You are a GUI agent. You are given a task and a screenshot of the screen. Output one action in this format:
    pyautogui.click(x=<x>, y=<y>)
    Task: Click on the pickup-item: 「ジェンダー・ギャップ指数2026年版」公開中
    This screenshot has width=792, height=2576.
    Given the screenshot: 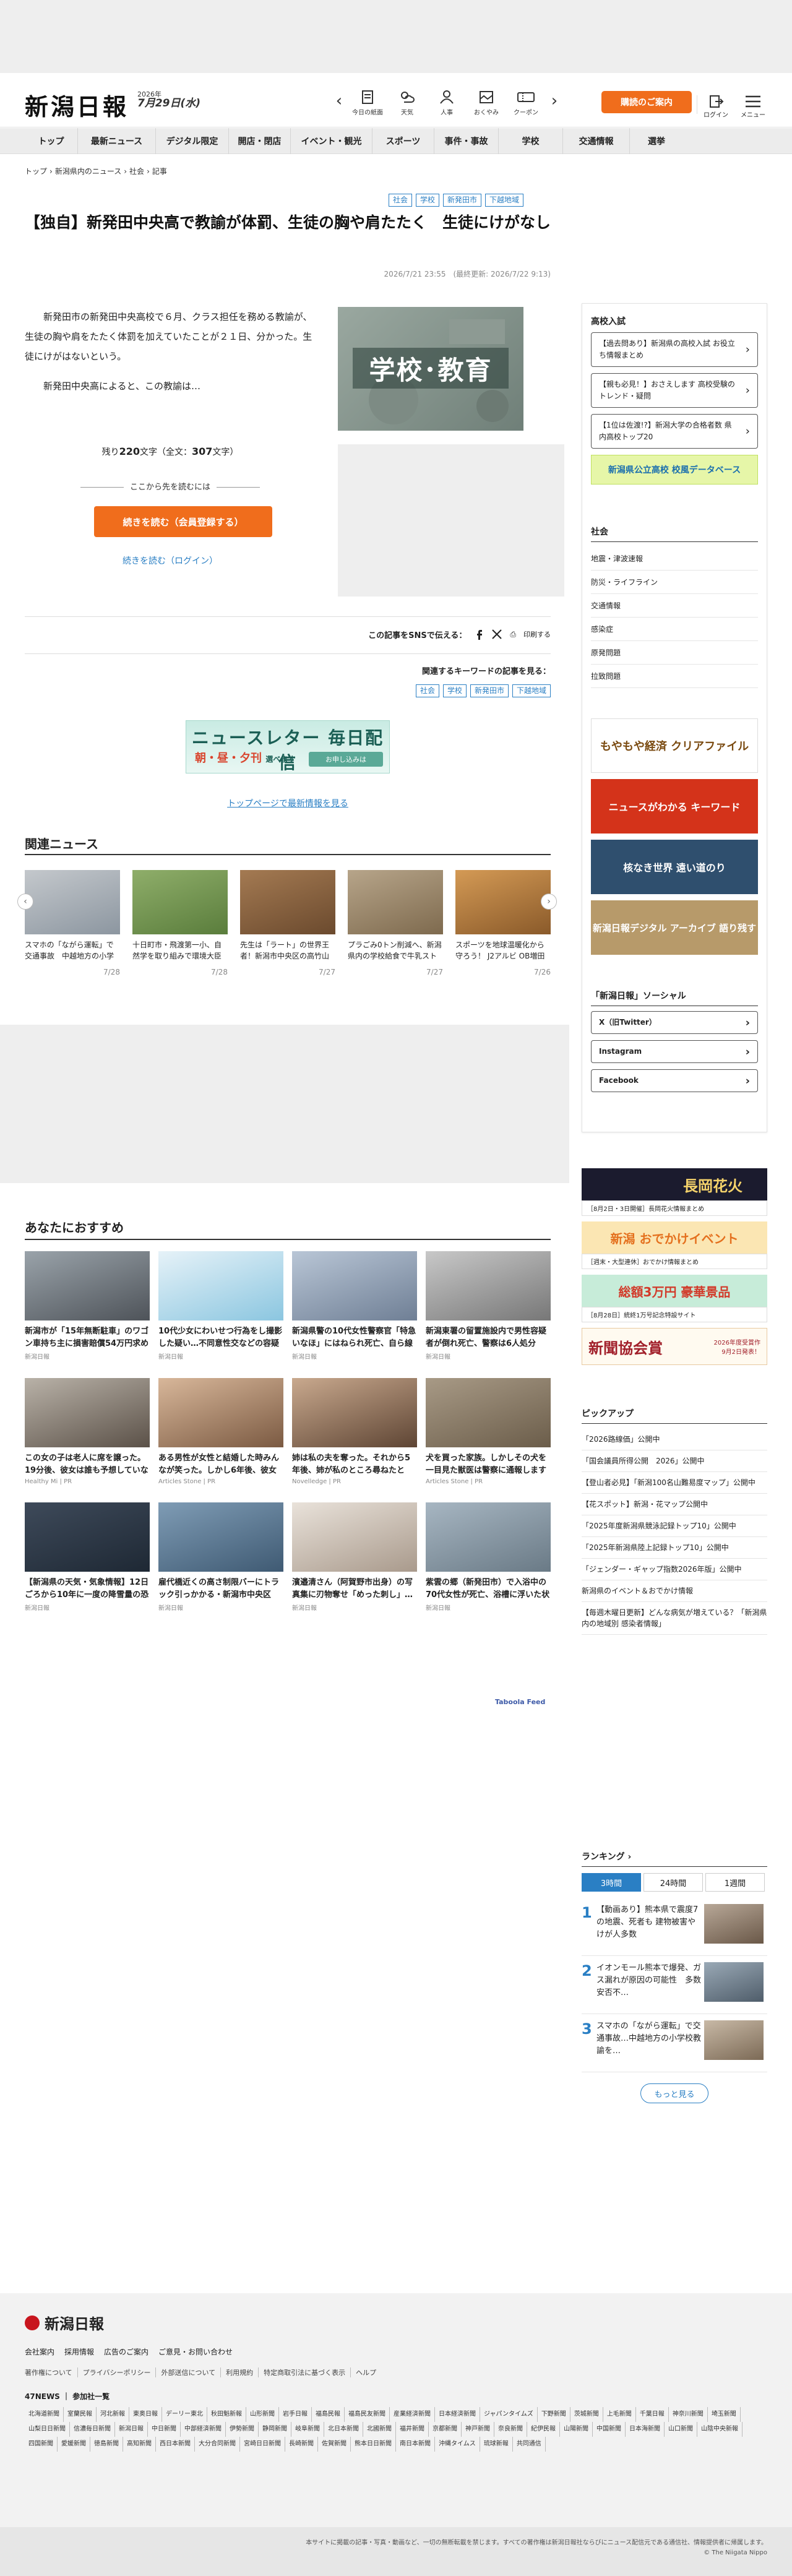 What is the action you would take?
    pyautogui.click(x=675, y=1569)
    